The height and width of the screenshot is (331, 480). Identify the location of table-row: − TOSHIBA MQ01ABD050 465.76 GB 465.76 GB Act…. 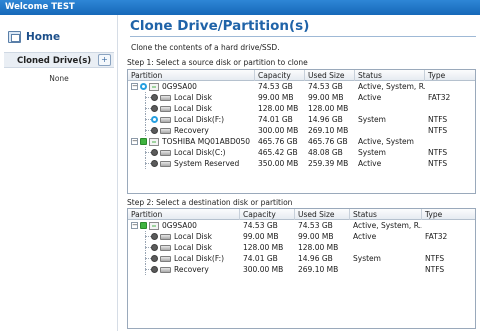
(301, 141).